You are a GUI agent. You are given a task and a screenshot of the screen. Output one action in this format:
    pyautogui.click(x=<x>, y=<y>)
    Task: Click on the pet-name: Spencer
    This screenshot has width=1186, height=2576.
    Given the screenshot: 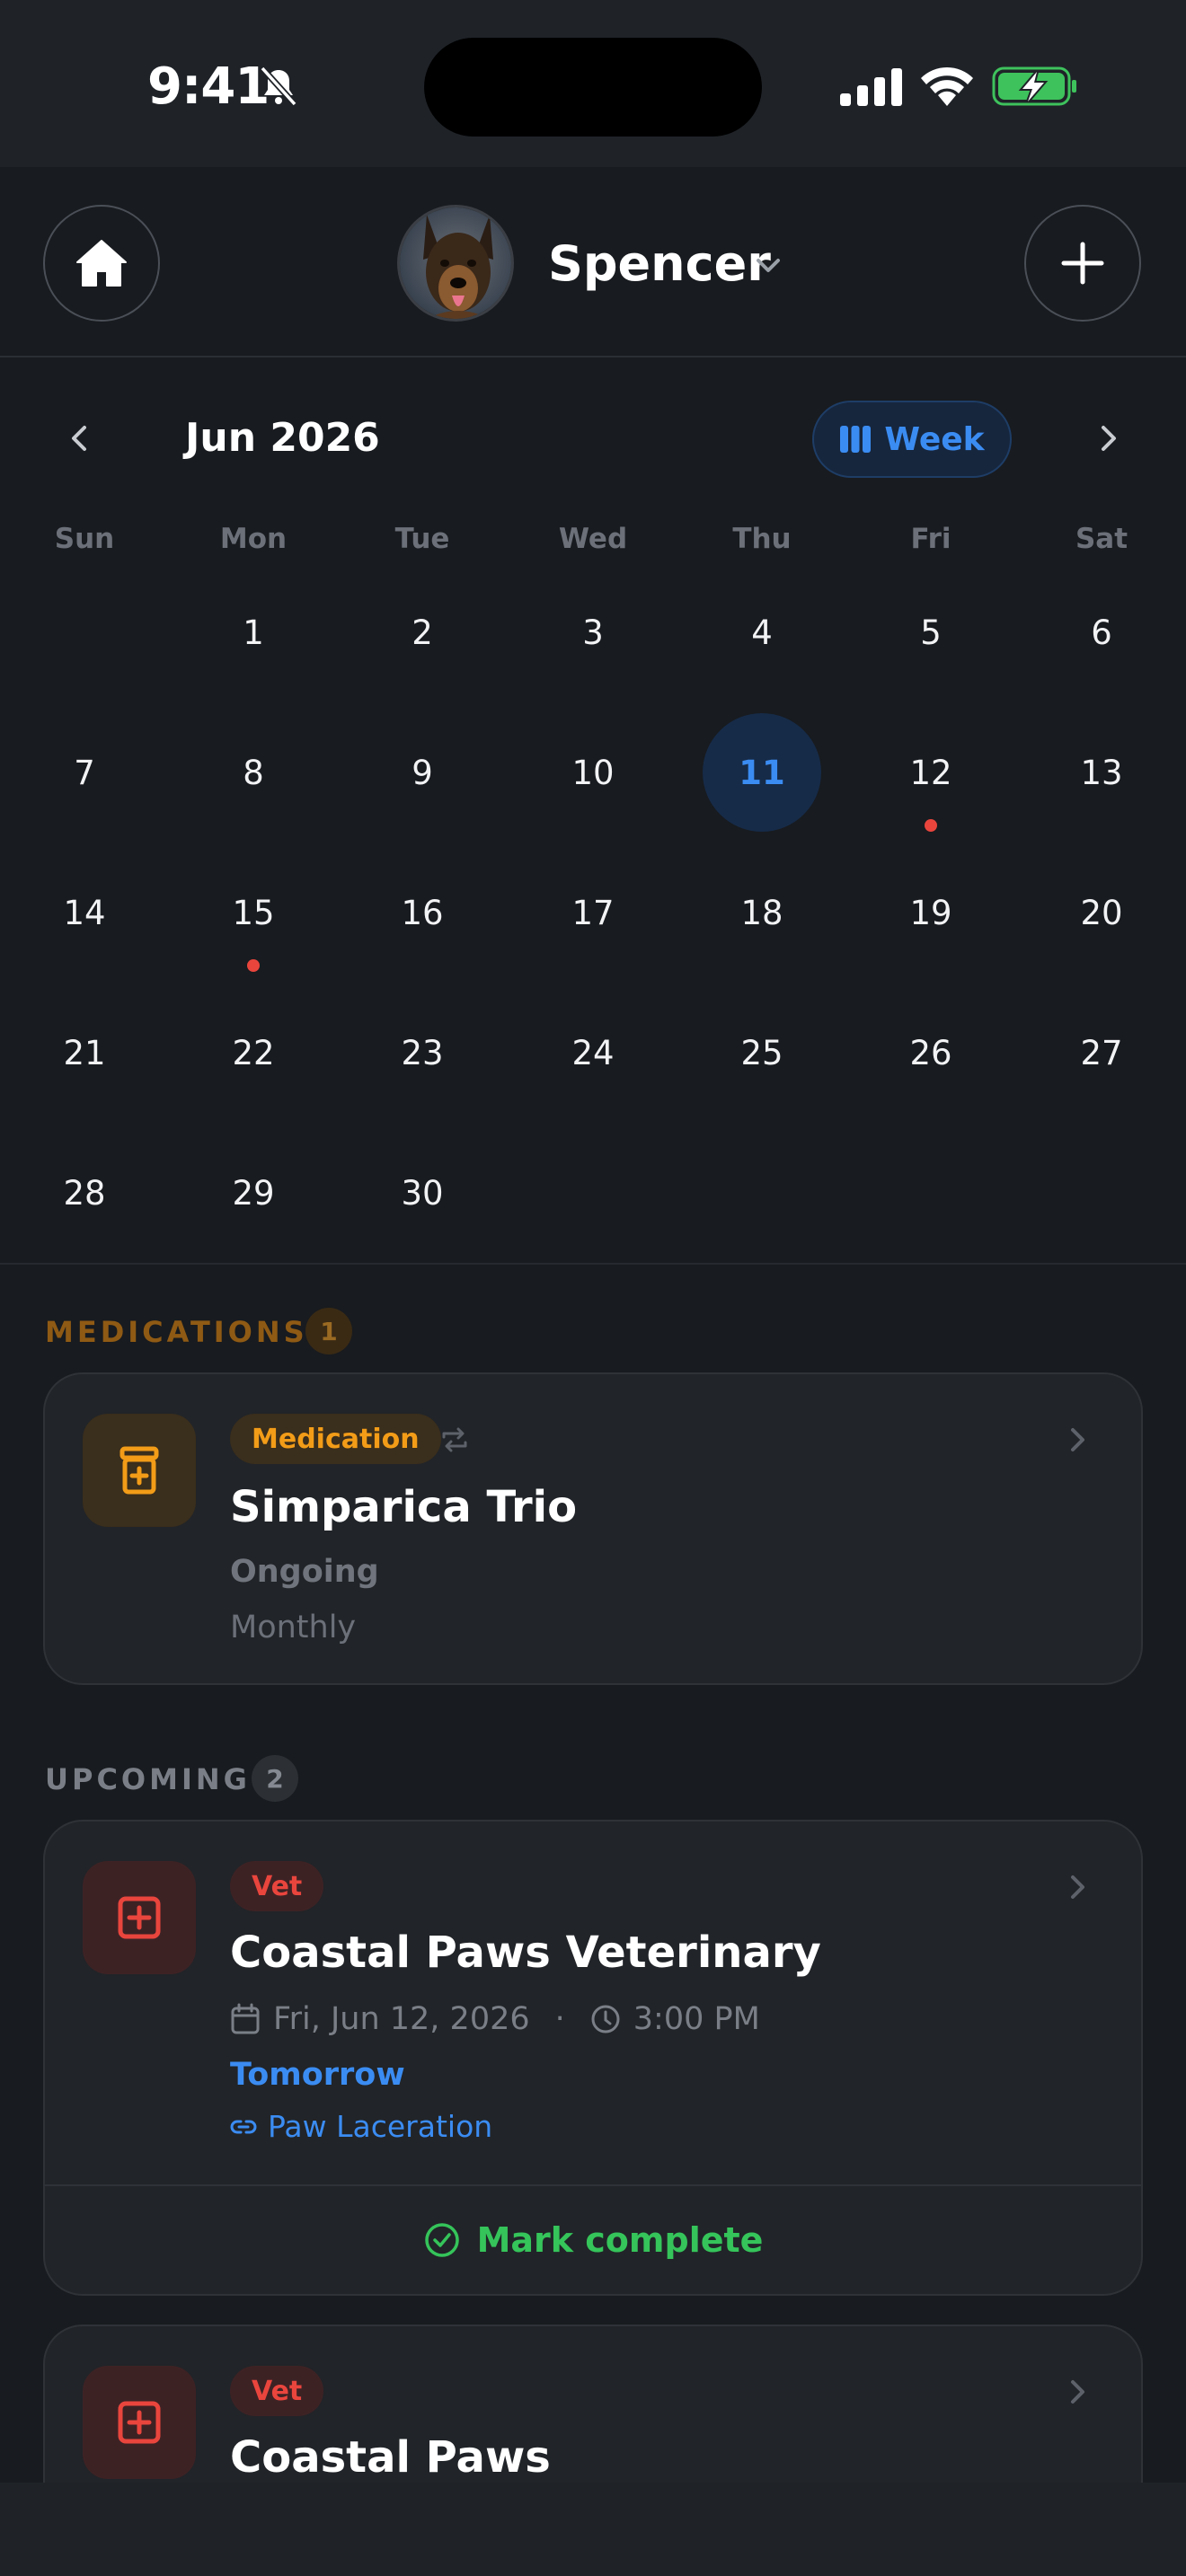 What is the action you would take?
    pyautogui.click(x=659, y=263)
    